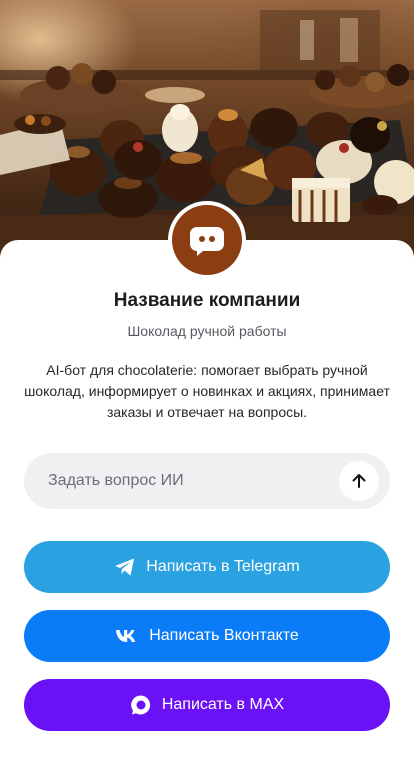 The height and width of the screenshot is (770, 414). Describe the element at coordinates (141, 705) in the screenshot. I see `max-icon` at that location.